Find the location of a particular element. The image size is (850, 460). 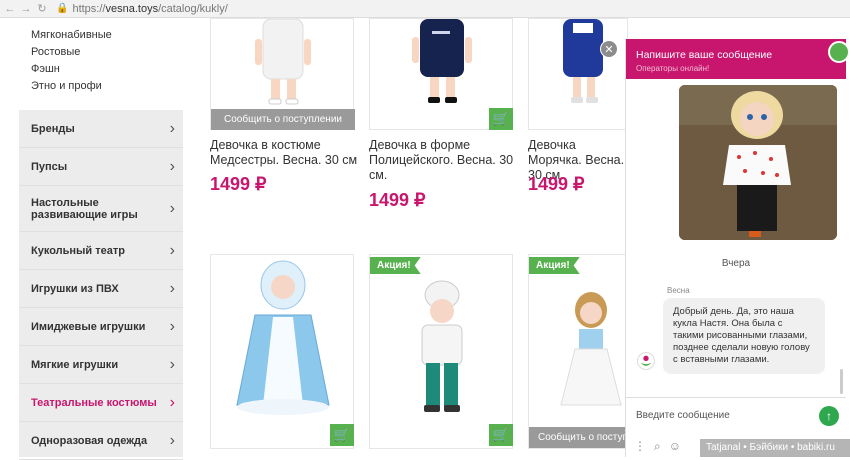

sidebar-item-theatre-costumes: Театральные костюмы › is located at coordinates (101, 403).